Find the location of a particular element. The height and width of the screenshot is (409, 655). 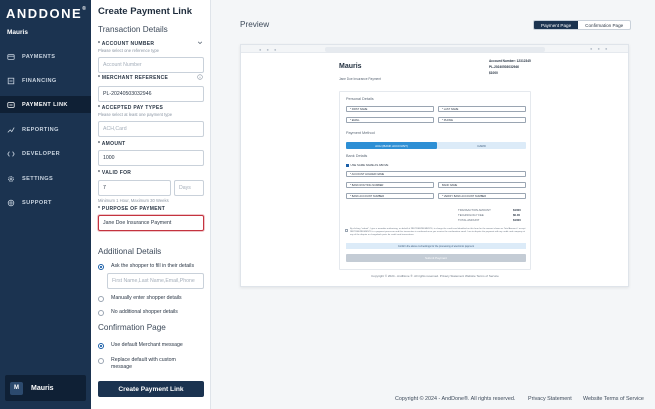

anddone-logo: ANDDONE® is located at coordinates (46, 13).